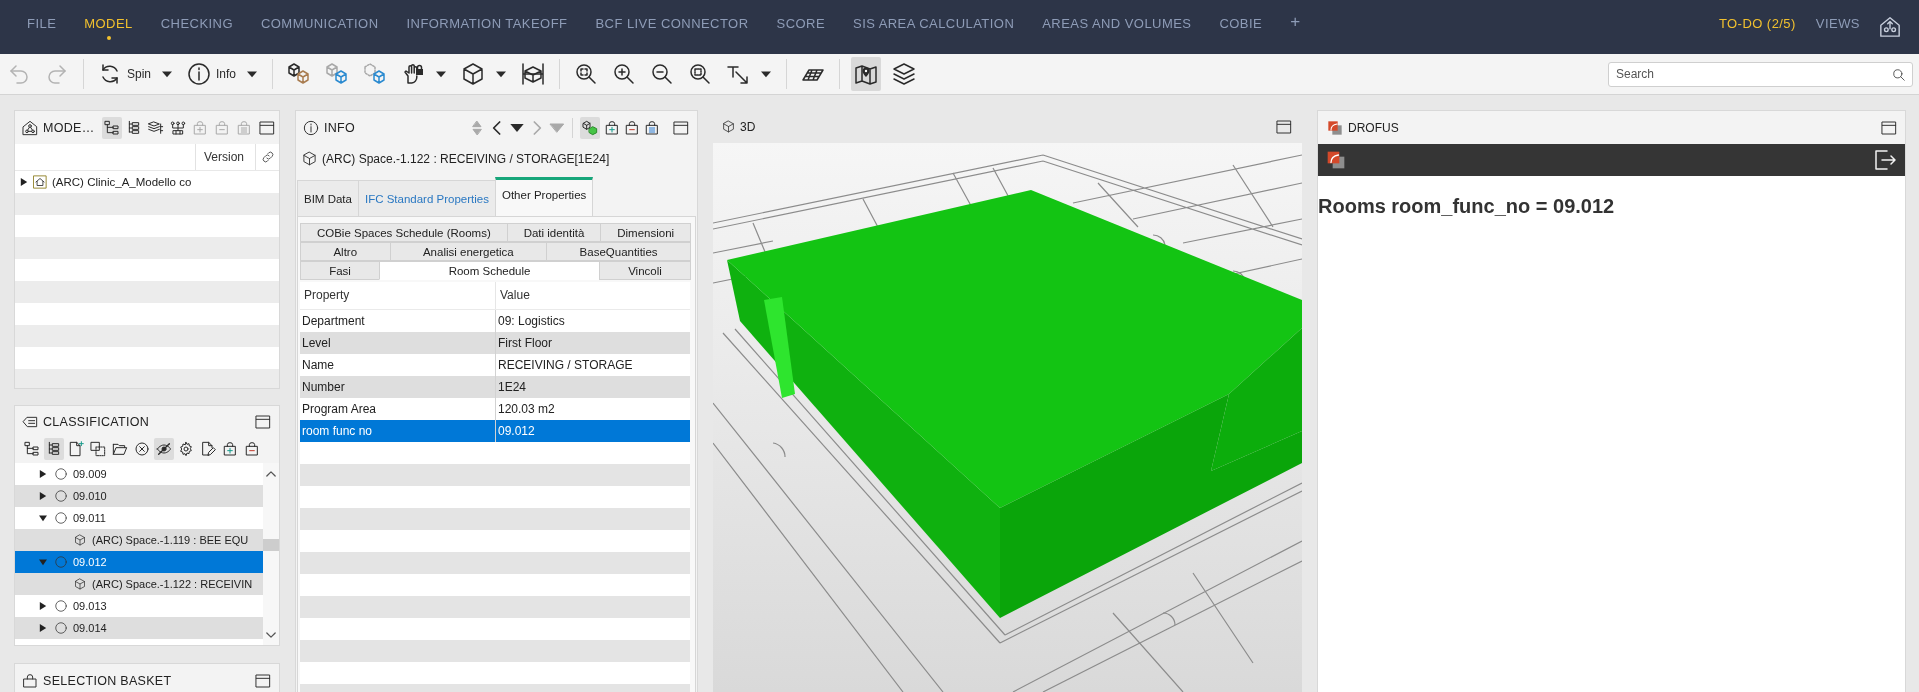  What do you see at coordinates (196, 27) in the screenshot?
I see `menu-tab: CHECKING` at bounding box center [196, 27].